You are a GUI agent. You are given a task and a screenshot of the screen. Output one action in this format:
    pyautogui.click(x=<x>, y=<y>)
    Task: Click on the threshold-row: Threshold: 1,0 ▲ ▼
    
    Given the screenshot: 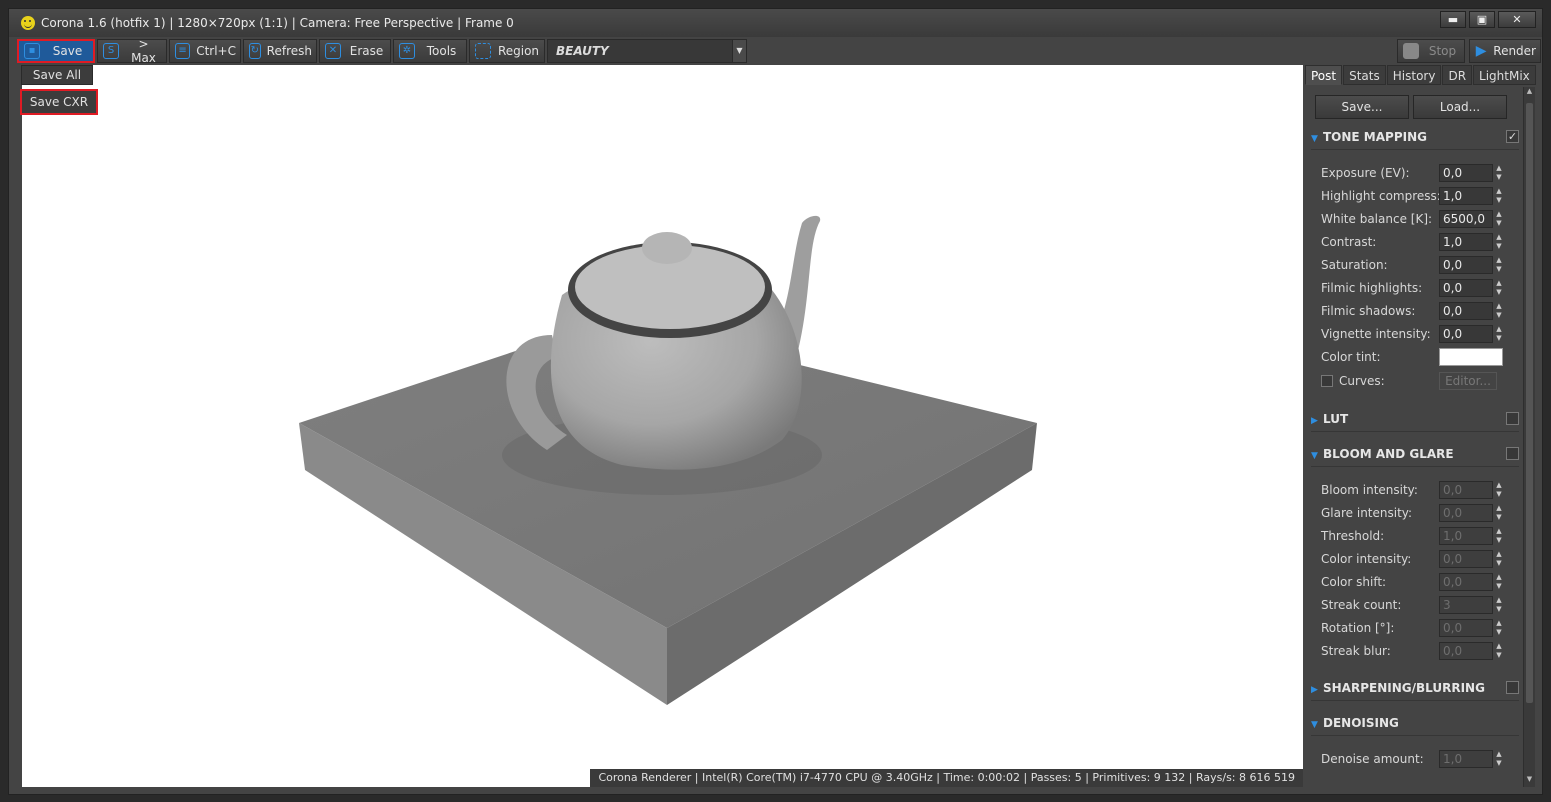 What is the action you would take?
    pyautogui.click(x=1412, y=536)
    